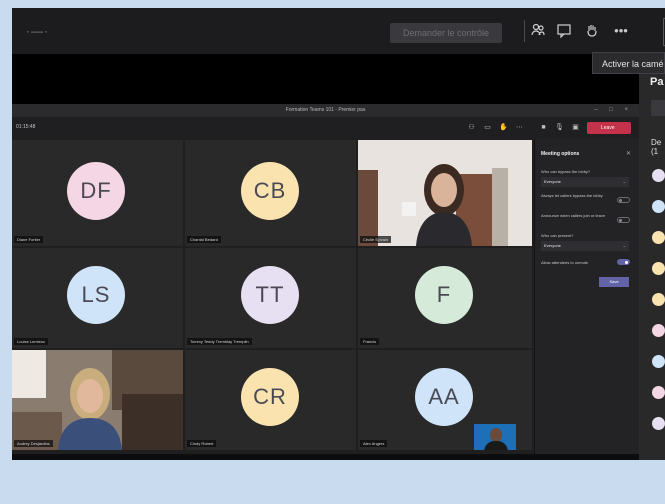  What do you see at coordinates (628, 63) in the screenshot?
I see `camera-tooltip: Activer la caméra` at bounding box center [628, 63].